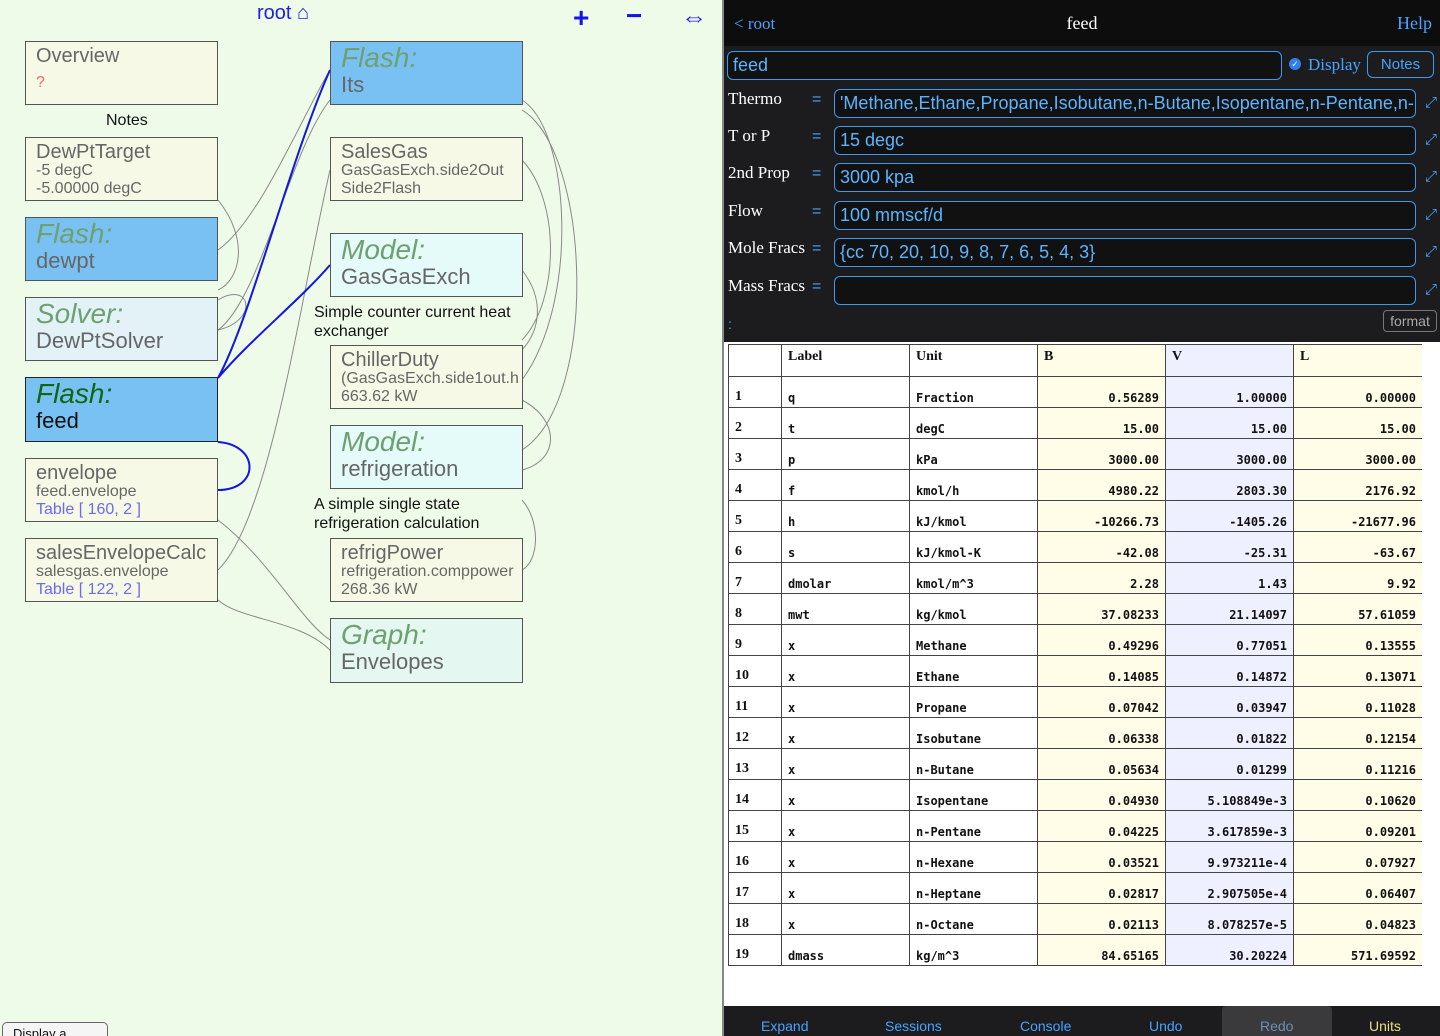 The height and width of the screenshot is (1036, 1440). I want to click on row-label: h, so click(845, 516).